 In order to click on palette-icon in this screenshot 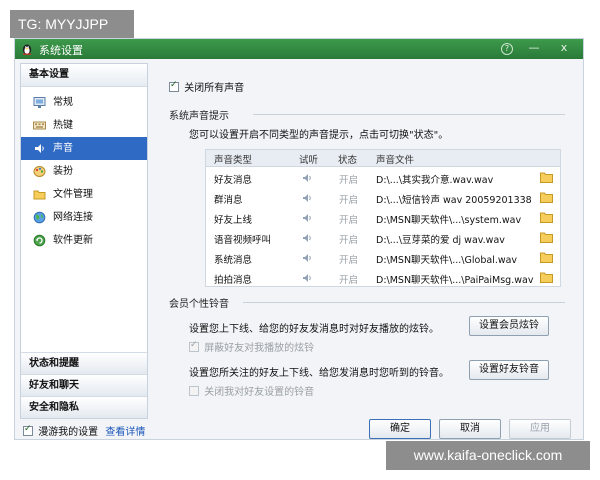, I will do `click(39, 171)`.